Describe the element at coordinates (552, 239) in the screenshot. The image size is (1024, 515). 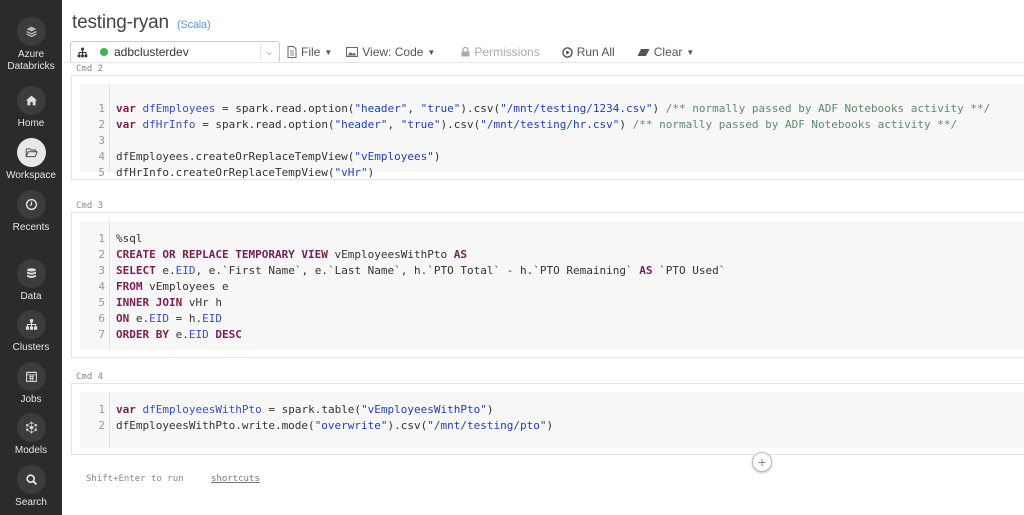
I see `code-line: 1 %sql` at that location.